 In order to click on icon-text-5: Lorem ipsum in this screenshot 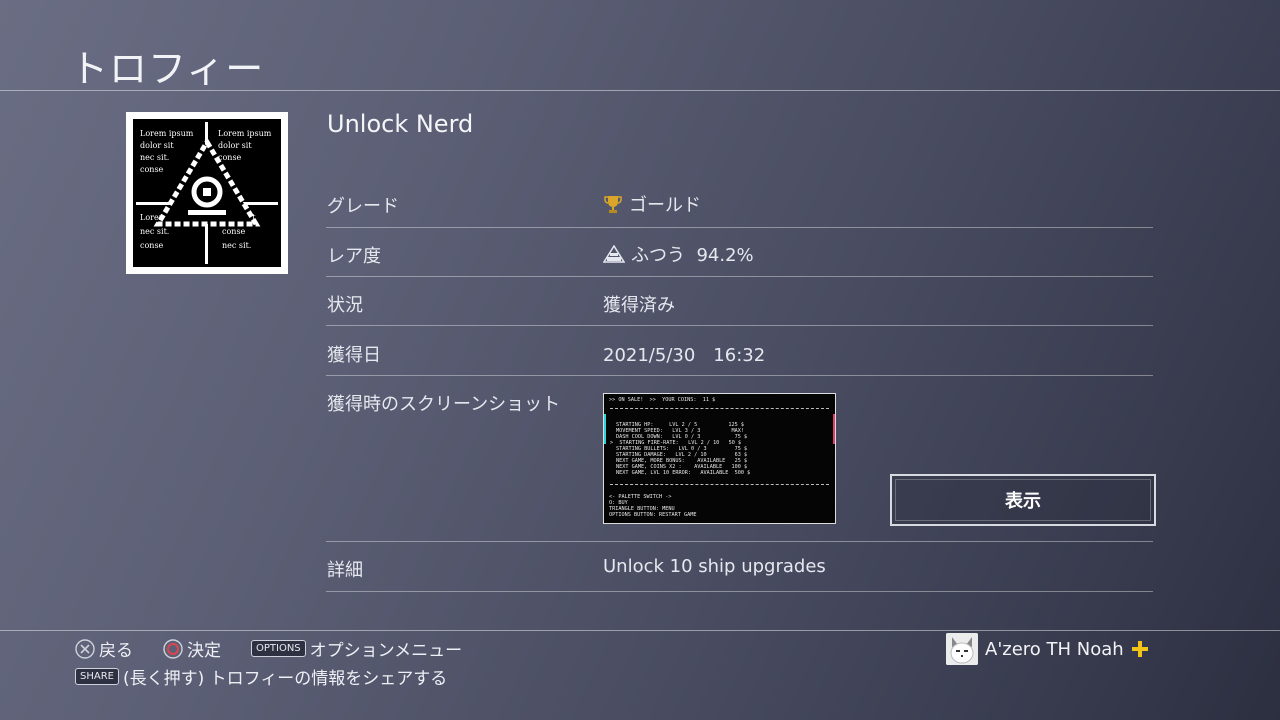, I will do `click(245, 133)`.